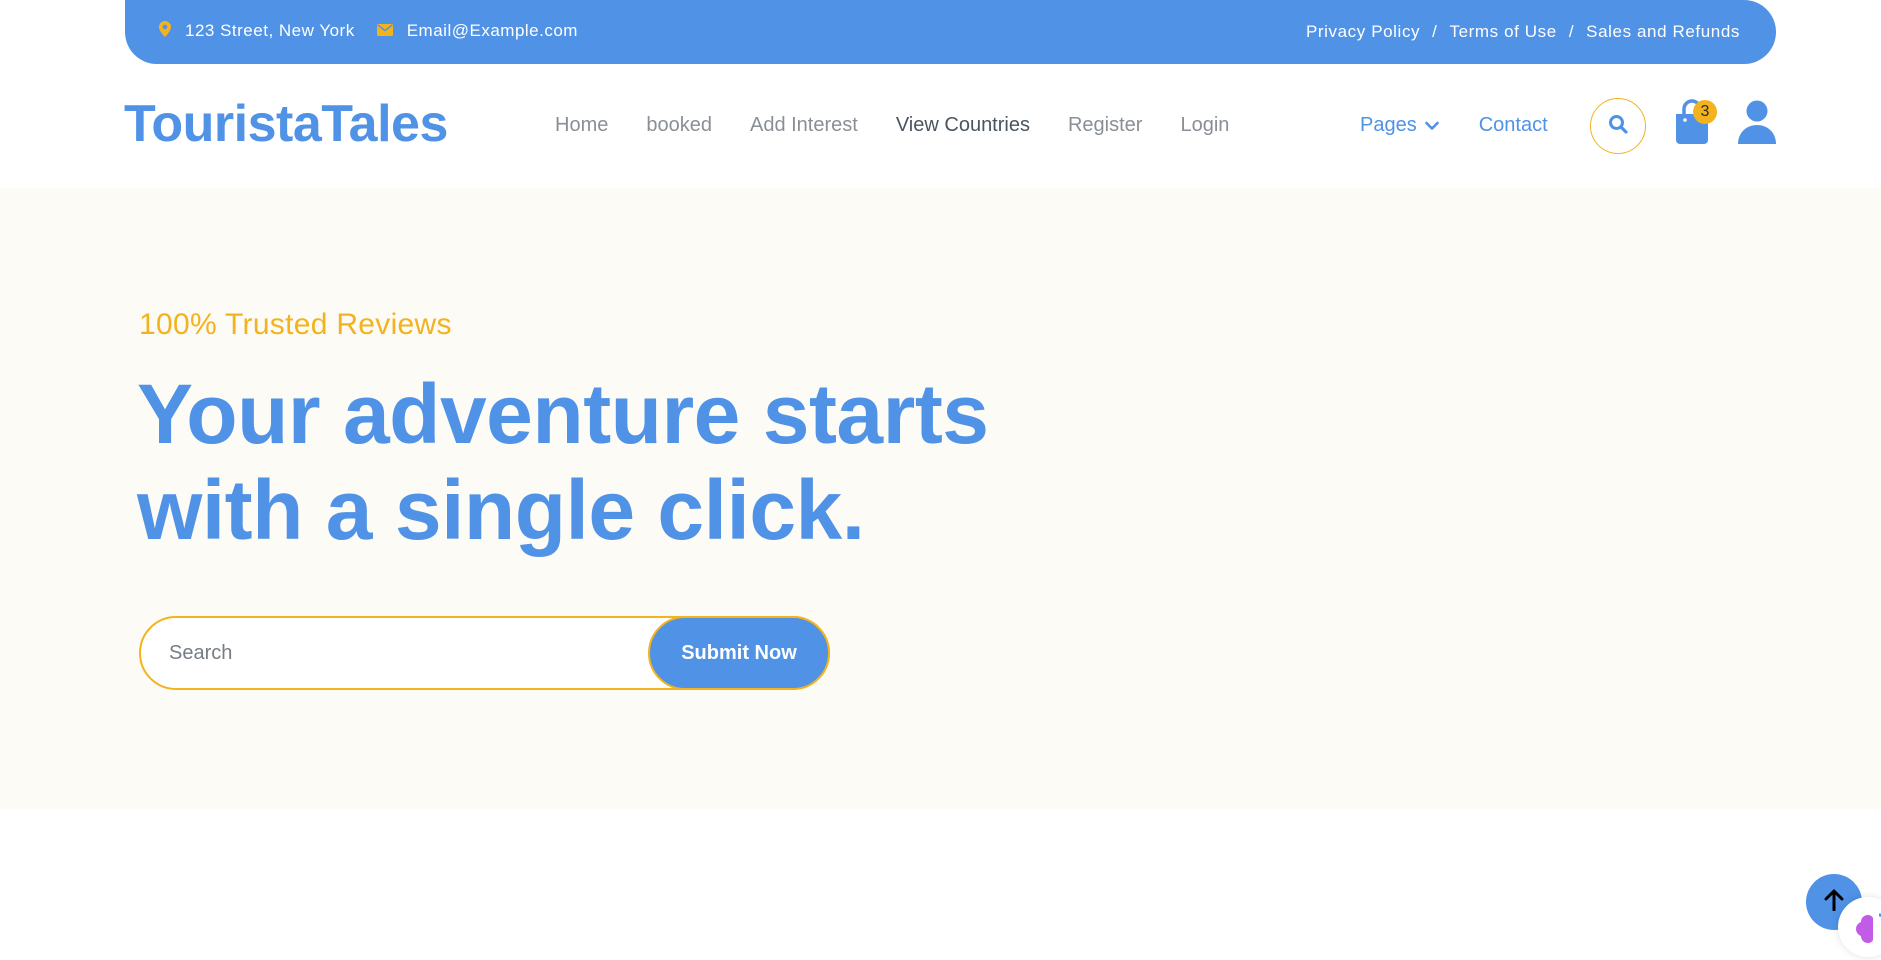  Describe the element at coordinates (1105, 125) in the screenshot. I see `nav-item-register: Register` at that location.